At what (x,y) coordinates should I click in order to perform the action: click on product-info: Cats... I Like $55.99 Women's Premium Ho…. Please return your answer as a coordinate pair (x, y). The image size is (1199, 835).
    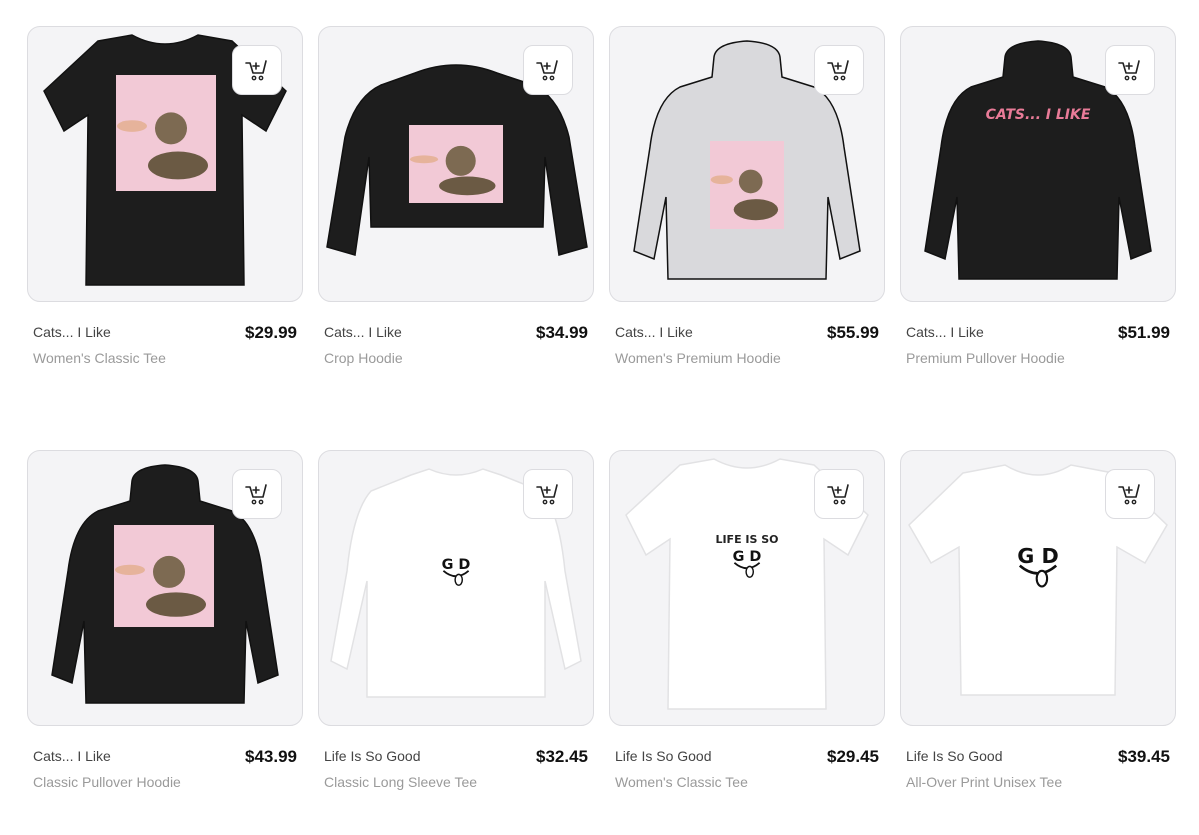
    Looking at the image, I should click on (747, 341).